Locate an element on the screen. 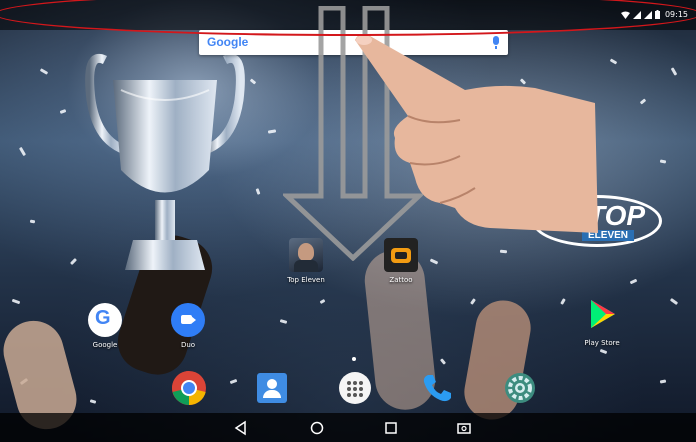 This screenshot has height=442, width=696. recents-icon is located at coordinates (391, 428).